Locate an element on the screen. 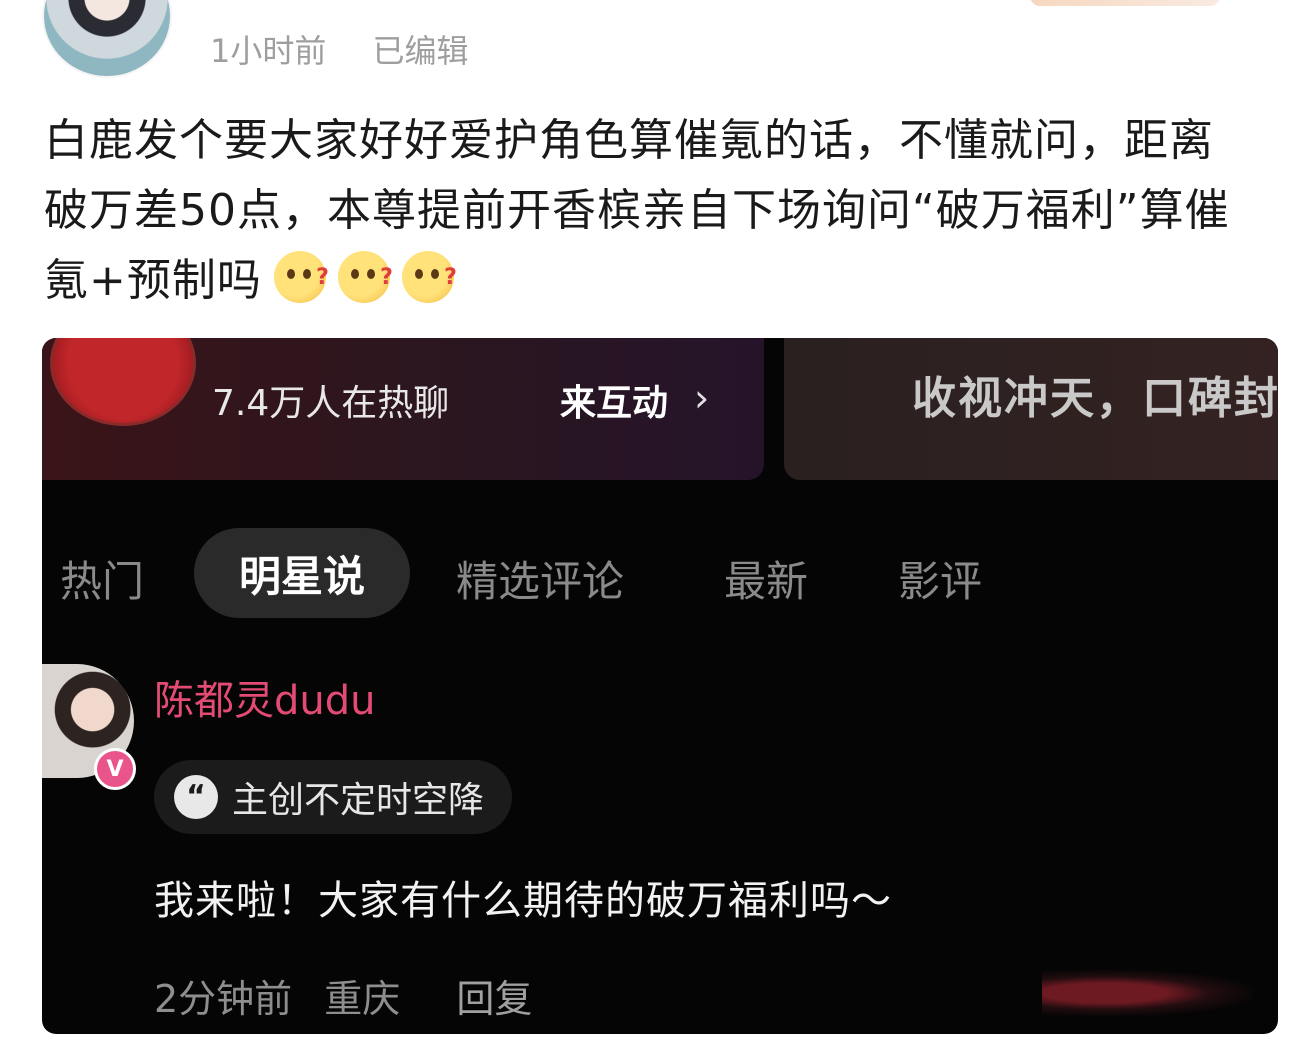 Image resolution: width=1290 pixels, height=1062 pixels. post-meta: 1小时前 已编辑 is located at coordinates (357, 49).